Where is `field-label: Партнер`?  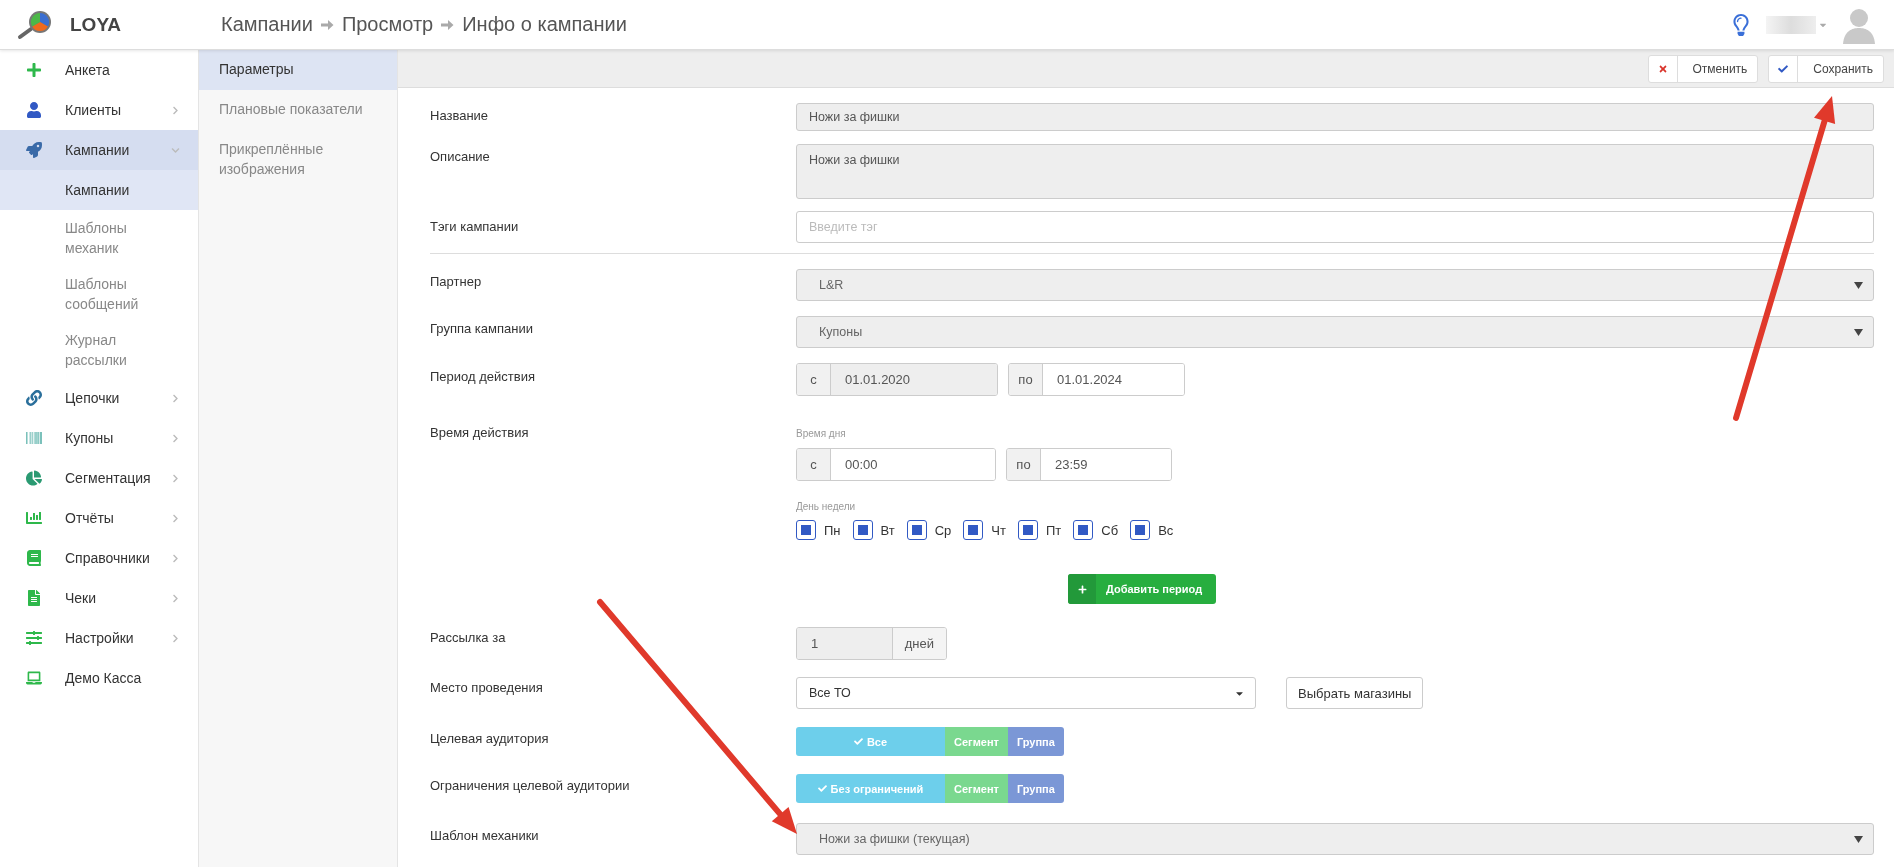 field-label: Партнер is located at coordinates (456, 282).